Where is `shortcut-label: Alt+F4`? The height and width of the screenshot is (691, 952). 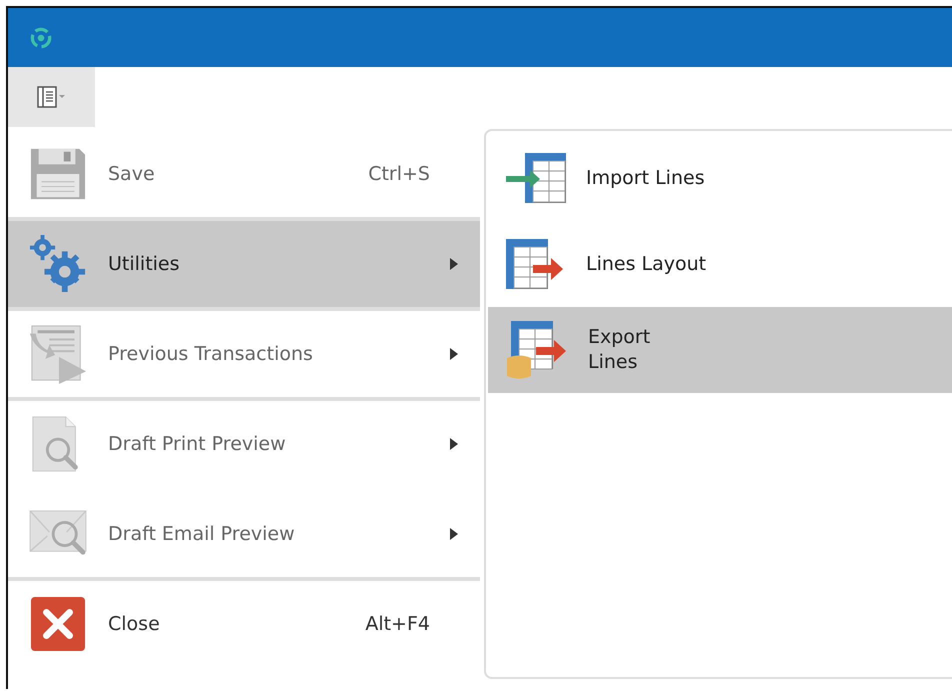 shortcut-label: Alt+F4 is located at coordinates (397, 624).